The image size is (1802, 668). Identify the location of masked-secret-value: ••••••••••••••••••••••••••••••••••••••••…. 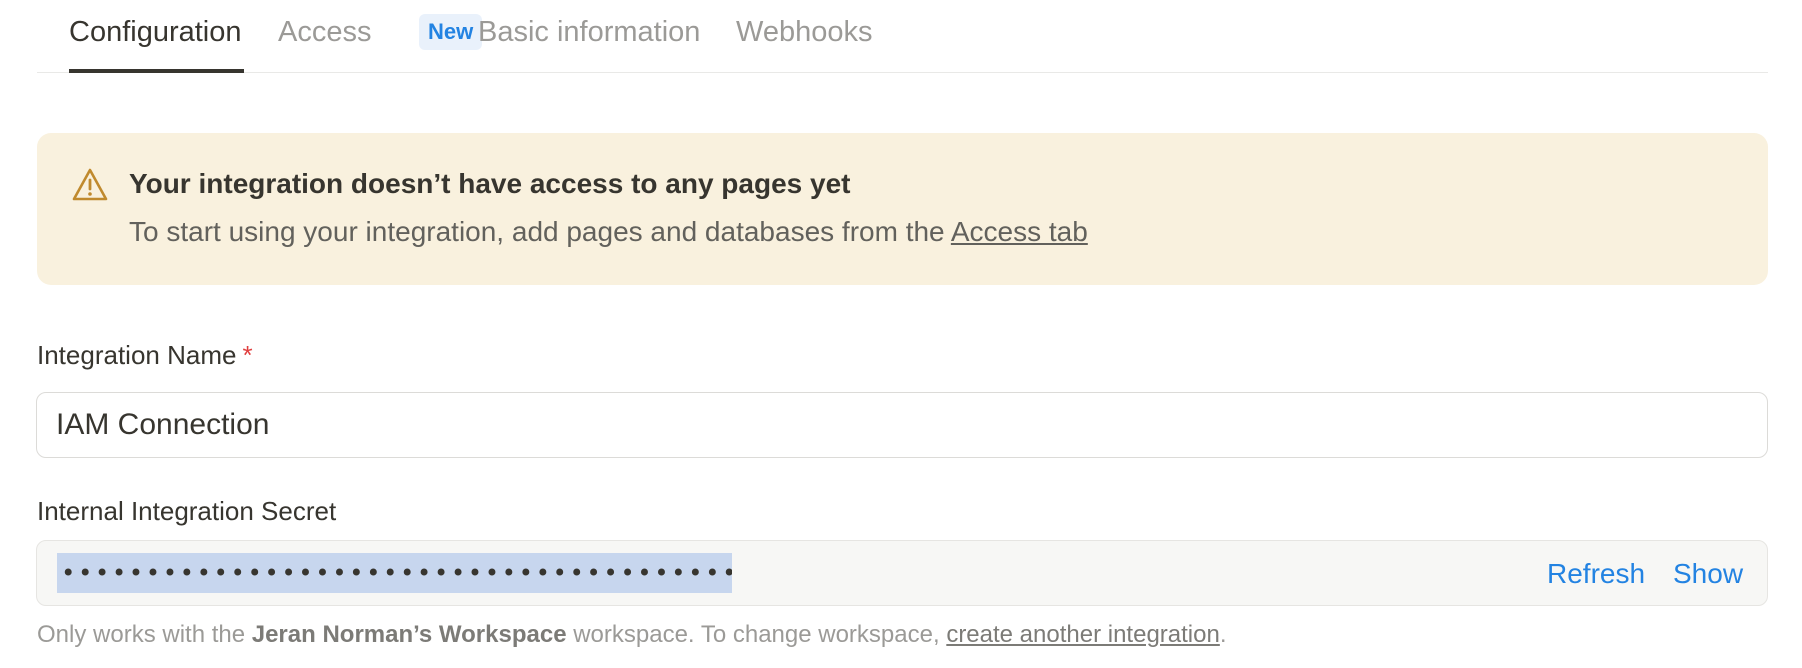
(394, 573).